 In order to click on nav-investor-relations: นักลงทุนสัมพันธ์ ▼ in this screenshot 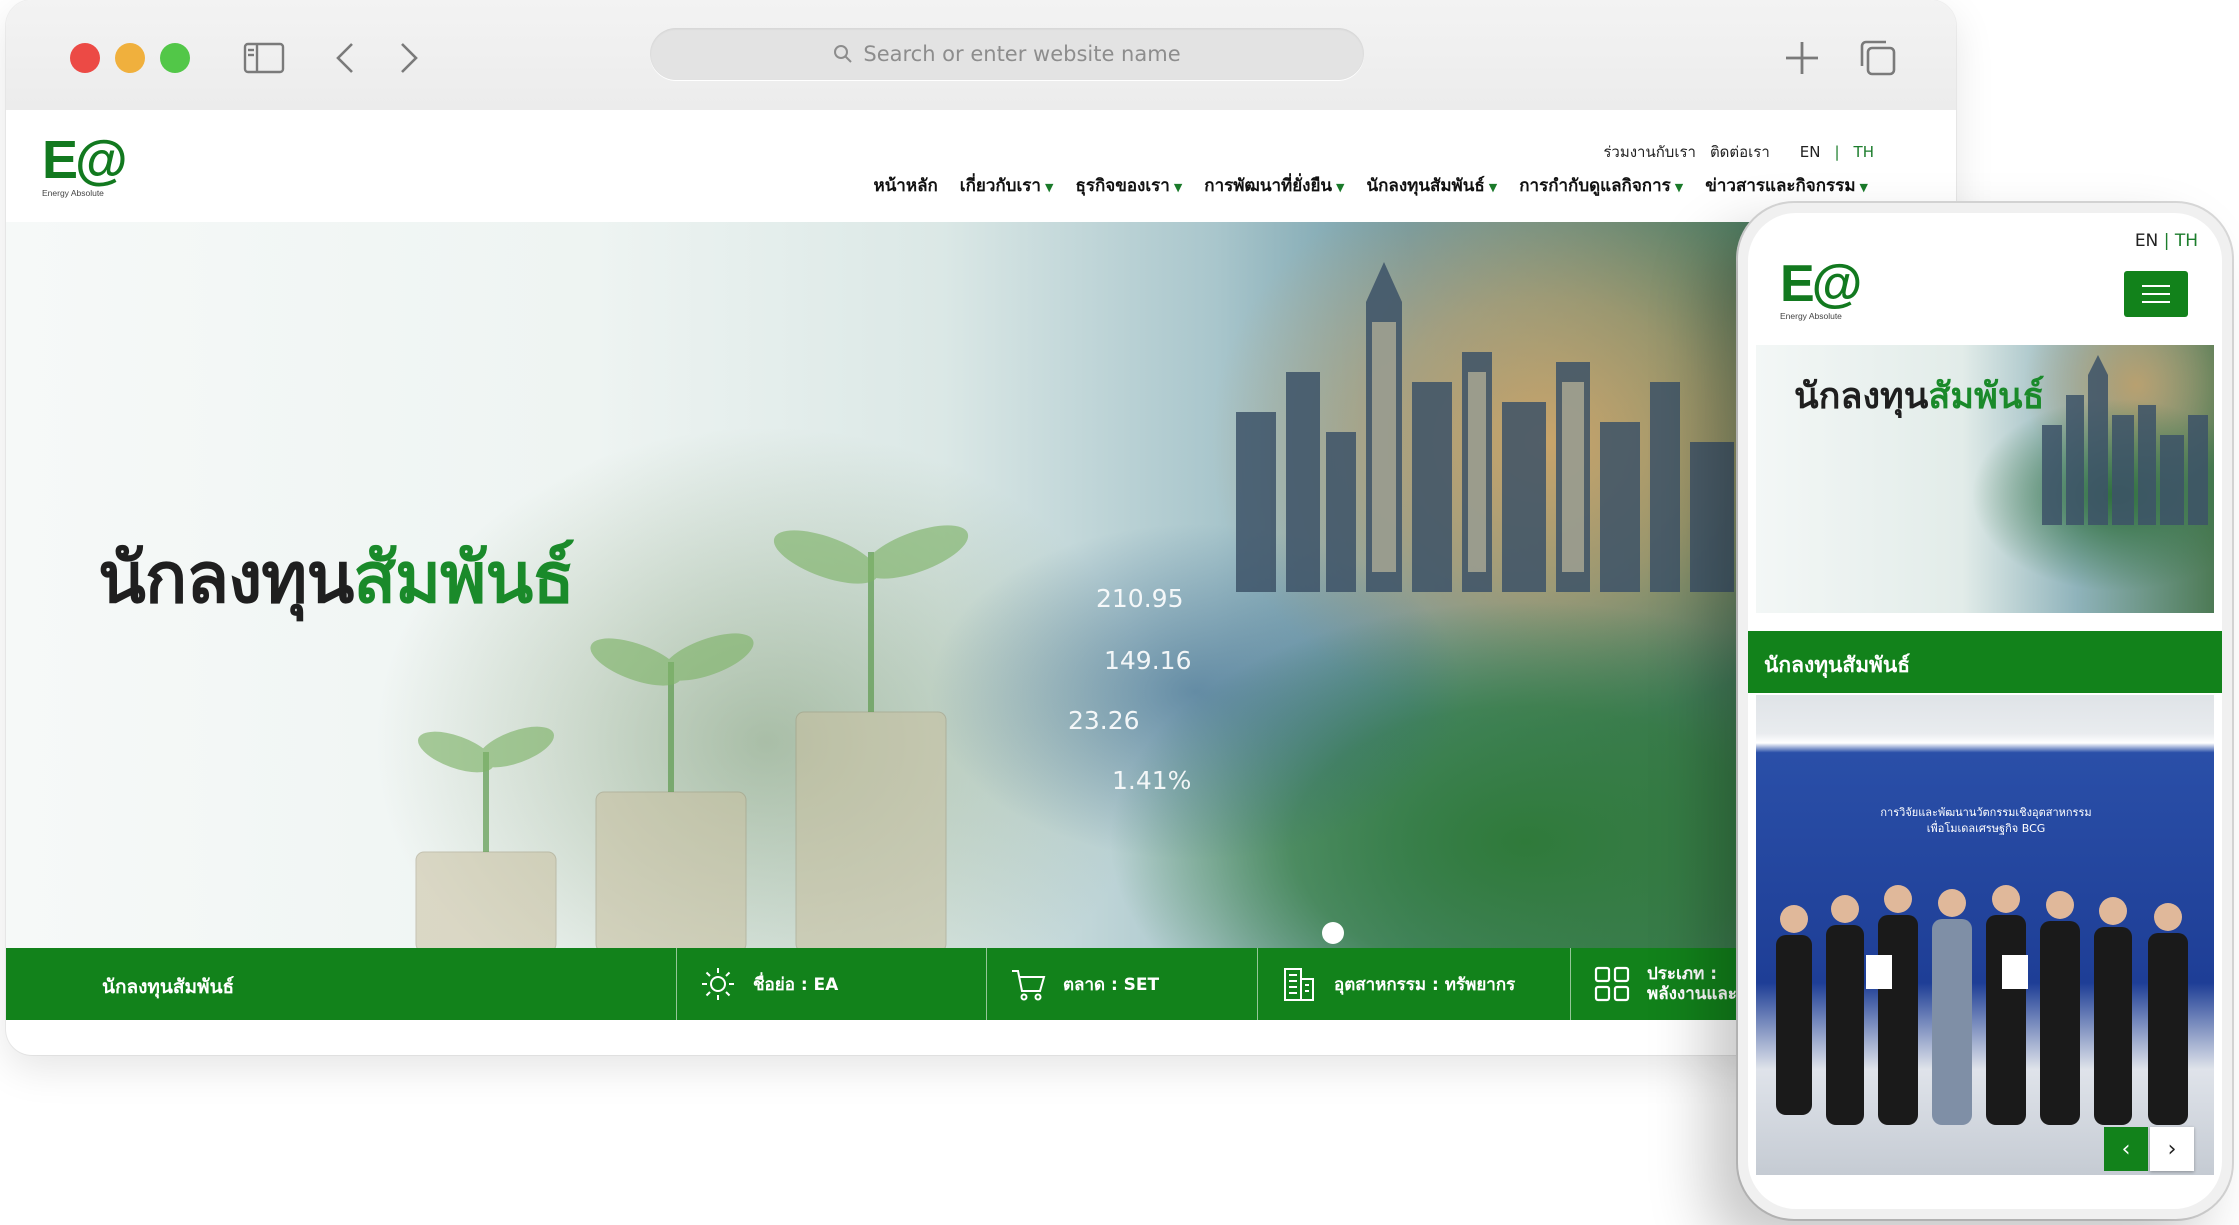, I will do `click(1432, 185)`.